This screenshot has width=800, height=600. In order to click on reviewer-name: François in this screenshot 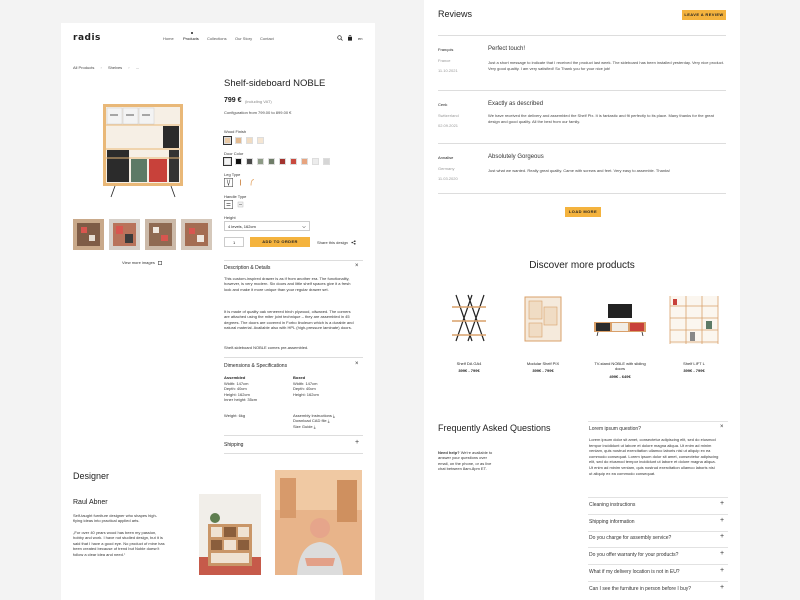, I will do `click(446, 49)`.